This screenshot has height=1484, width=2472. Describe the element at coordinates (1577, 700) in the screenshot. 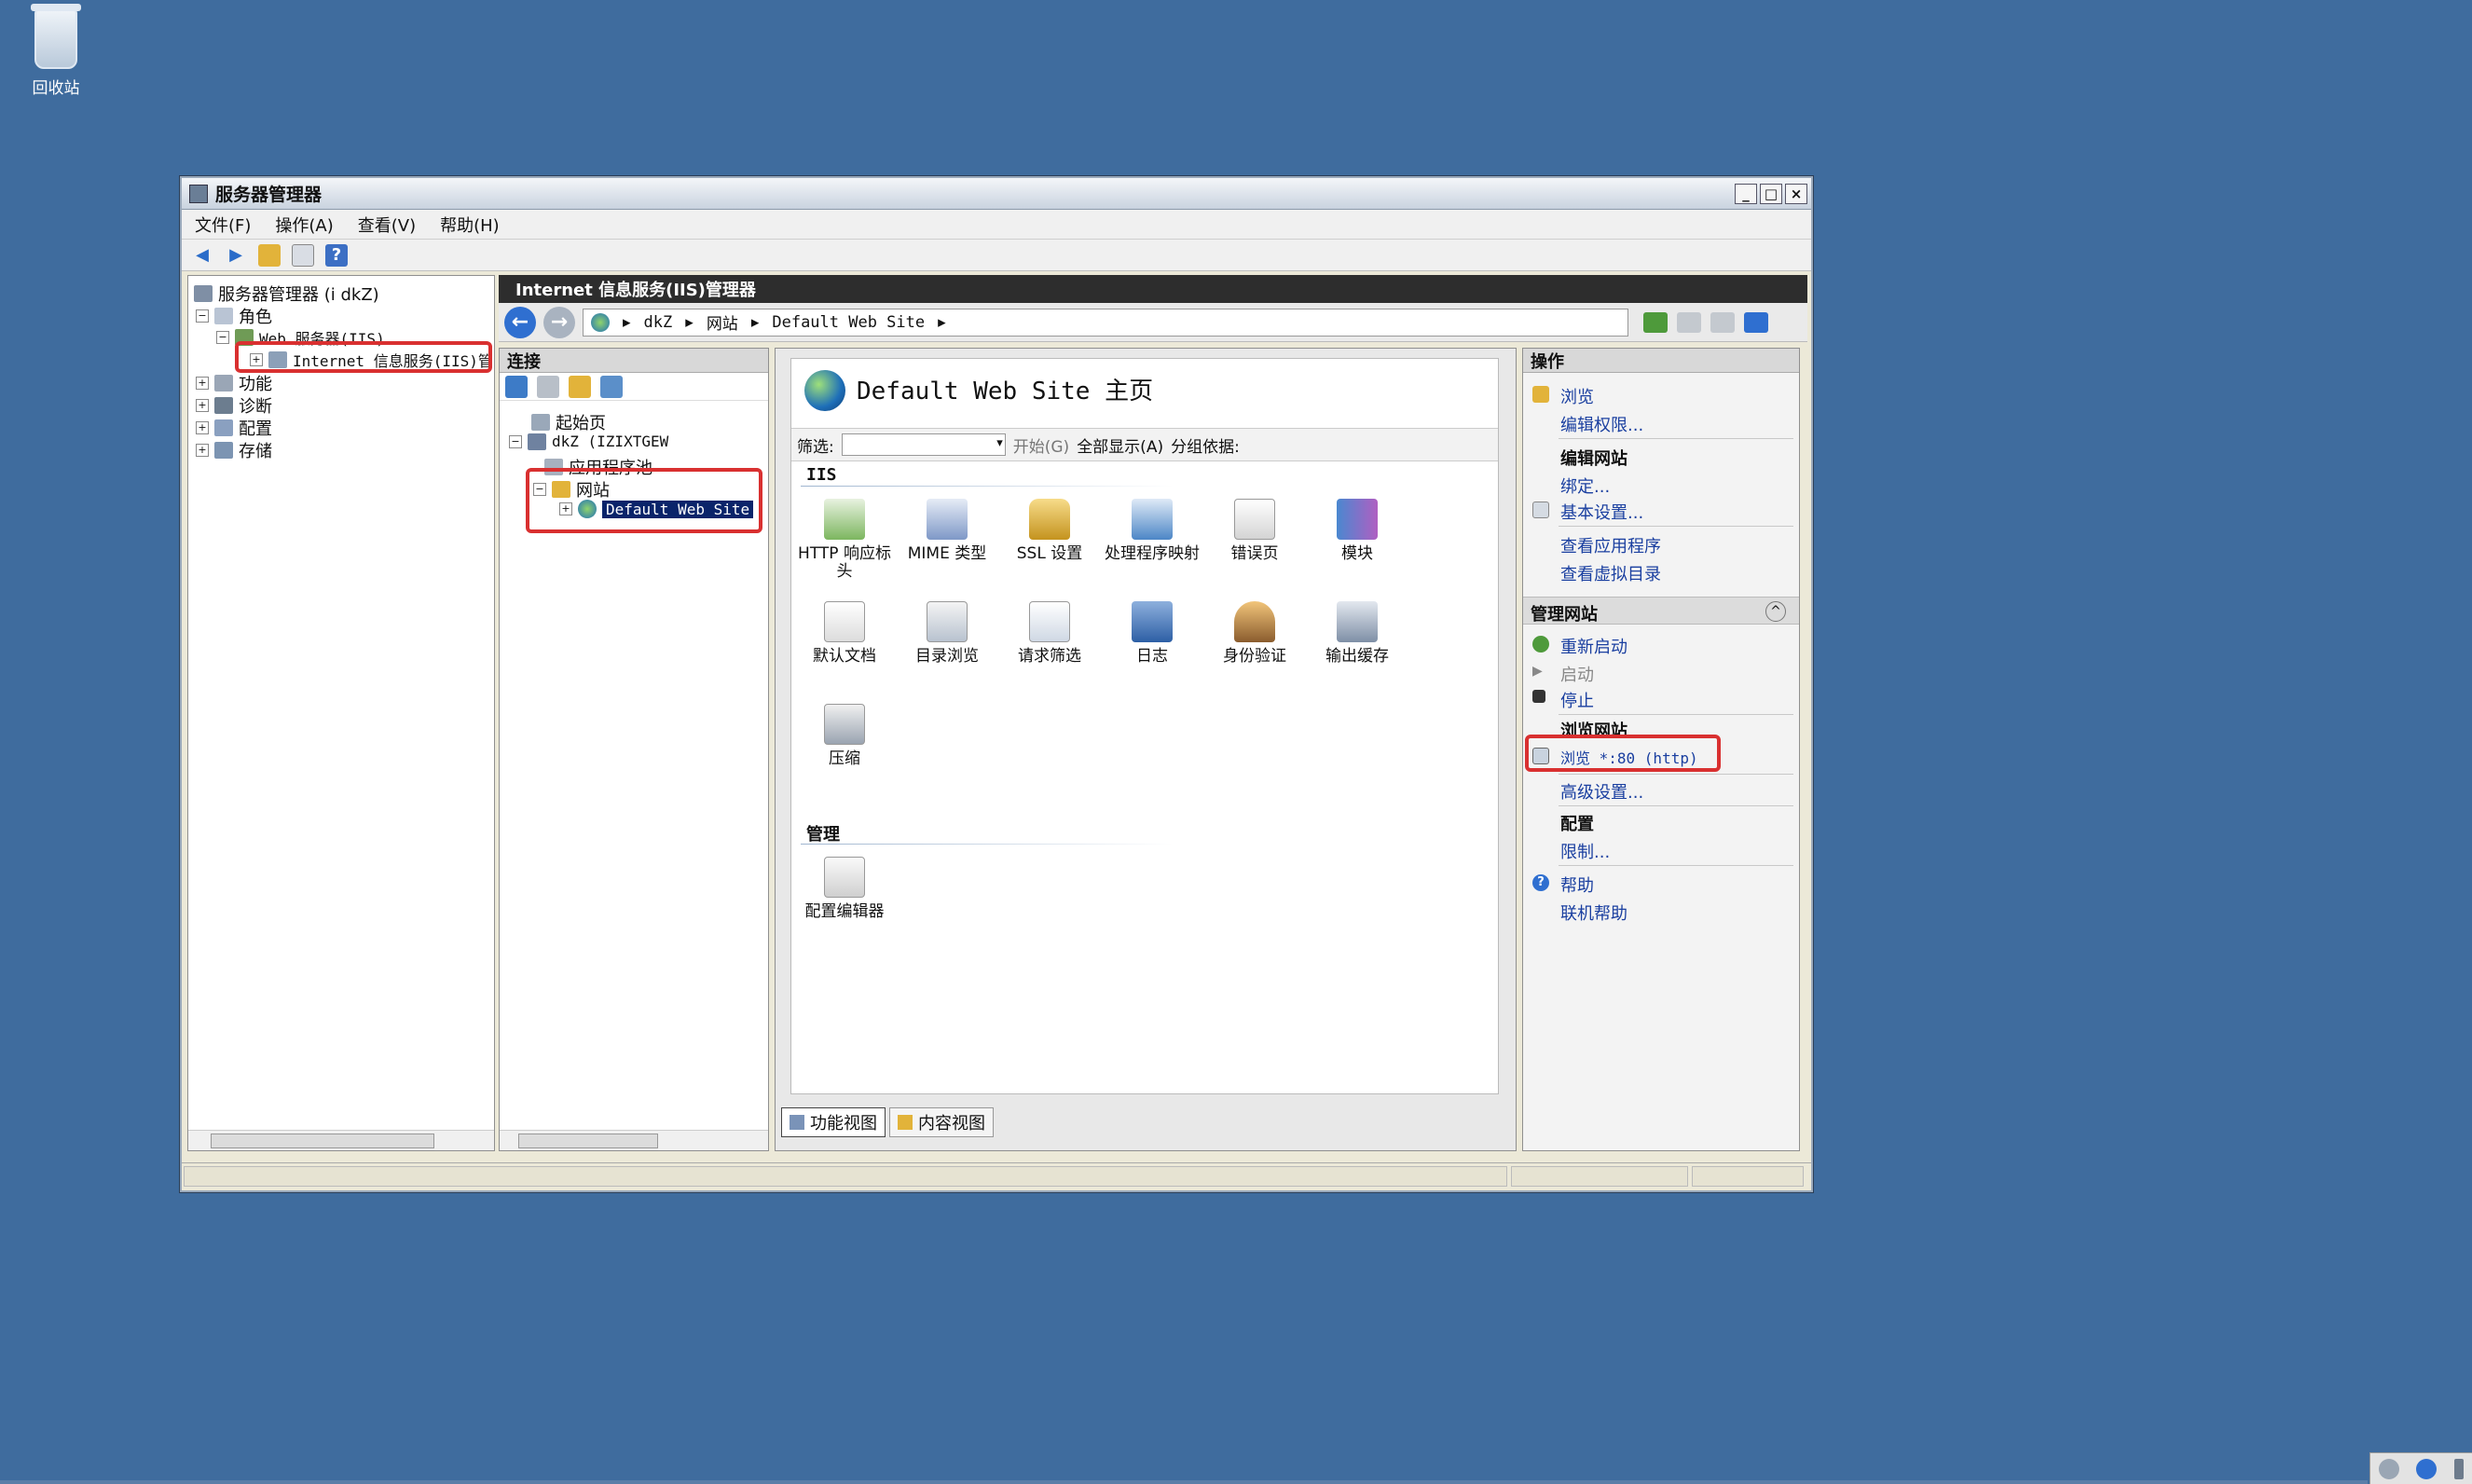

I see `action-stop: 停止` at that location.